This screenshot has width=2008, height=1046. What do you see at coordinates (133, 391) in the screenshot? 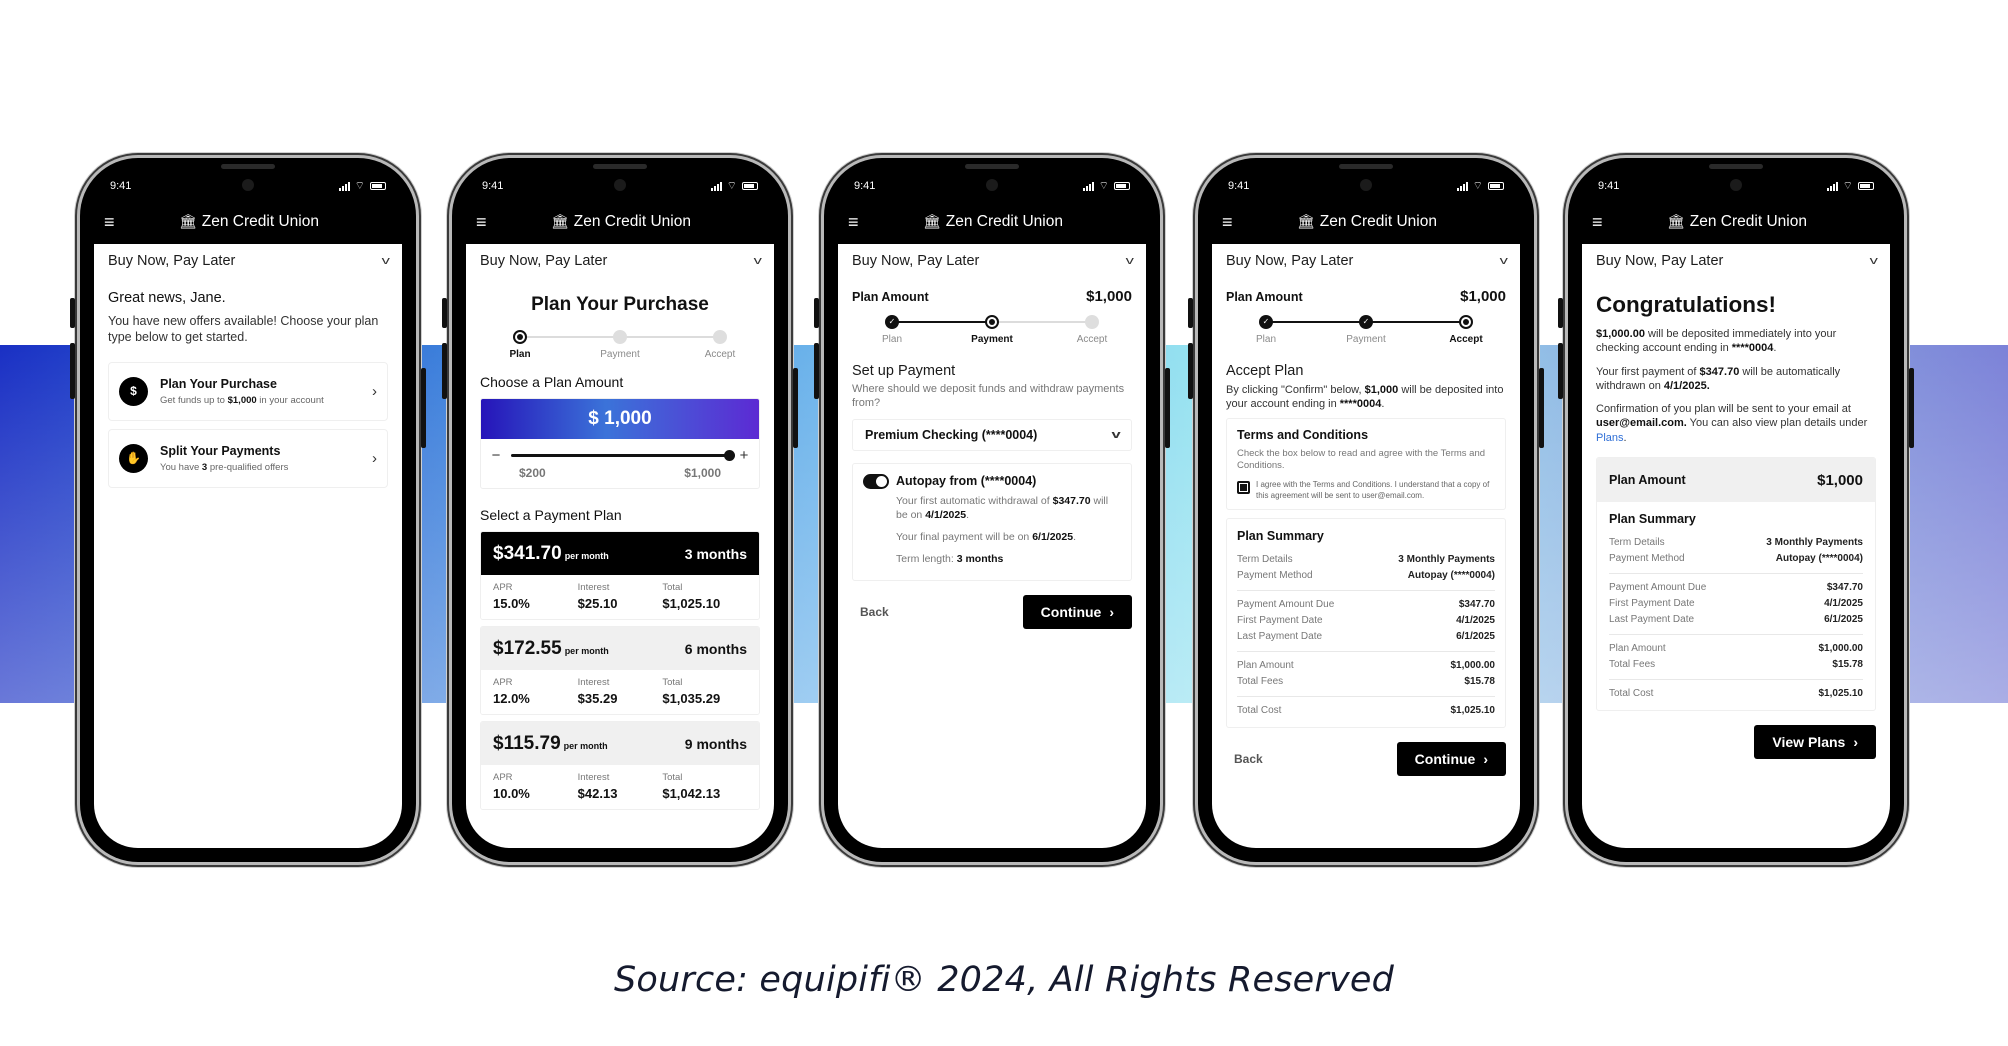
I see `cash-icon: $` at bounding box center [133, 391].